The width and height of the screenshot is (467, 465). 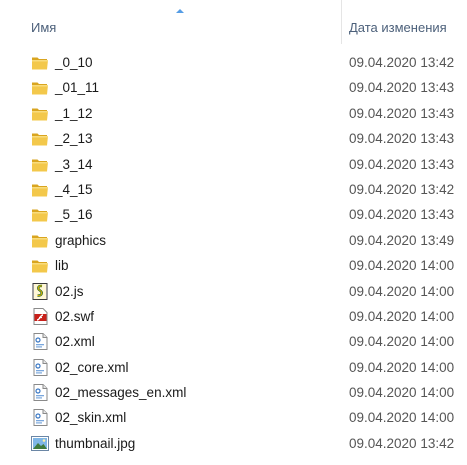 I want to click on file-date-modified: 09.04.2020 13:49, so click(x=402, y=240).